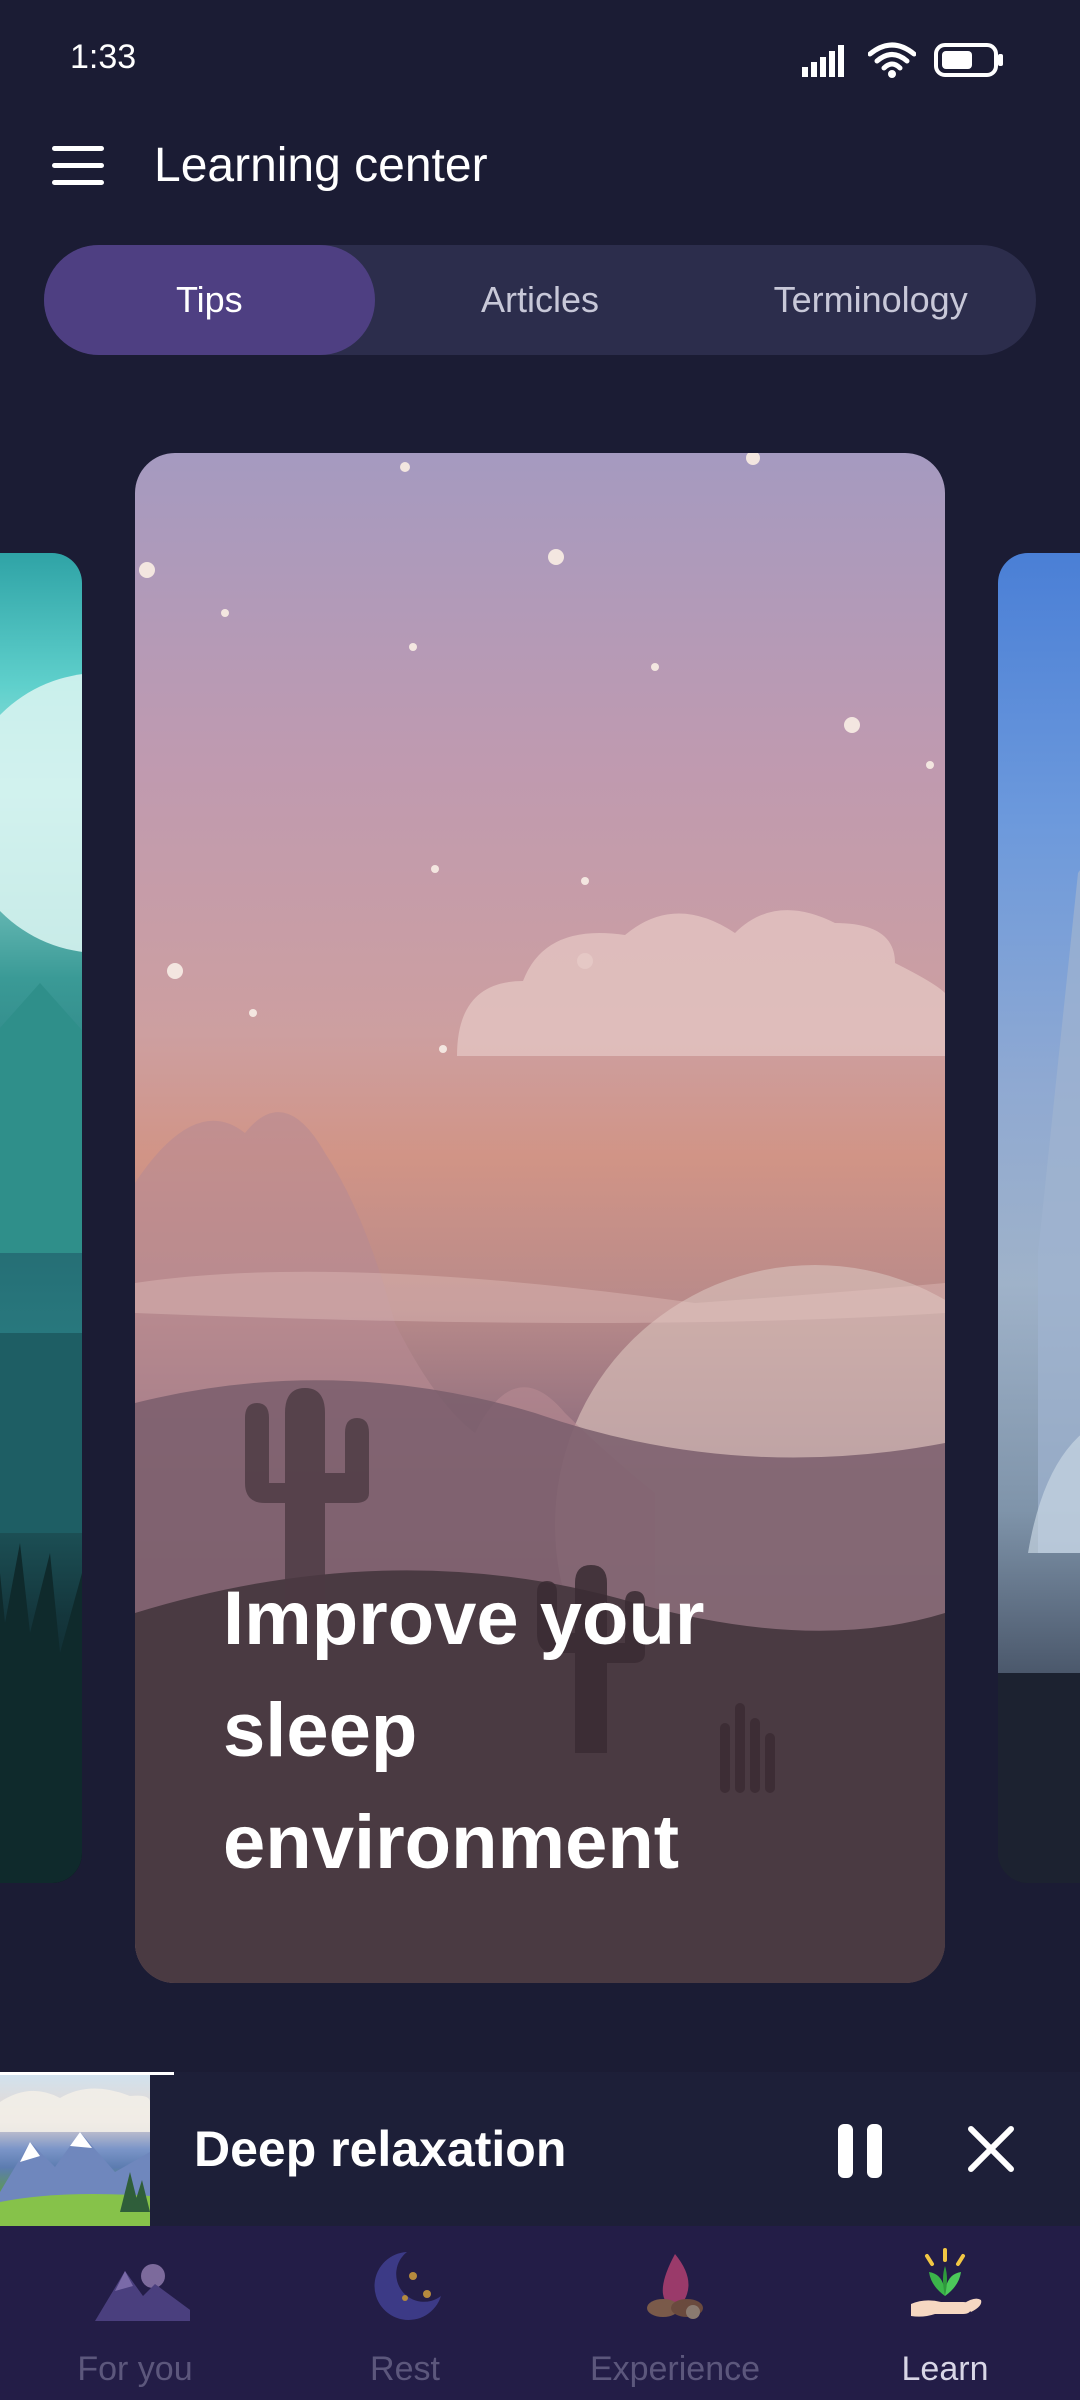 Image resolution: width=1080 pixels, height=2400 pixels. What do you see at coordinates (946, 2282) in the screenshot?
I see `hand-plant-icon` at bounding box center [946, 2282].